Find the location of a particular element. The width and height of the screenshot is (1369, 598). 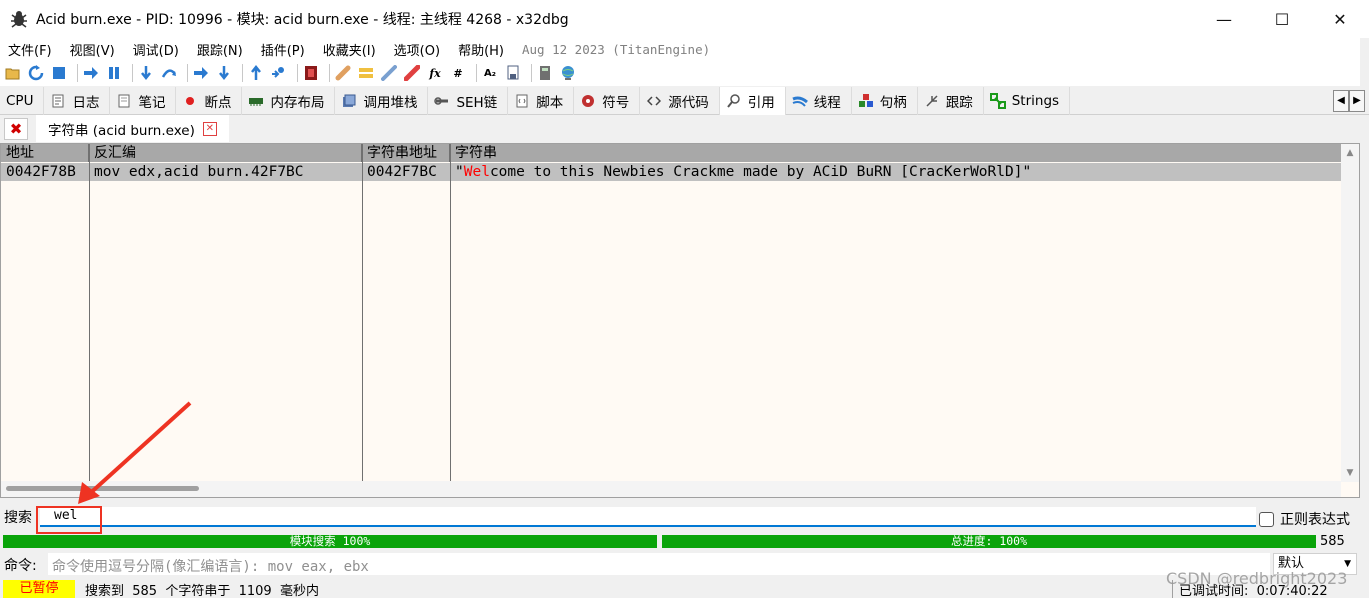

command-input: 命令使用逗号分隔(像汇编语言): mov eax, ebx is located at coordinates (659, 564).